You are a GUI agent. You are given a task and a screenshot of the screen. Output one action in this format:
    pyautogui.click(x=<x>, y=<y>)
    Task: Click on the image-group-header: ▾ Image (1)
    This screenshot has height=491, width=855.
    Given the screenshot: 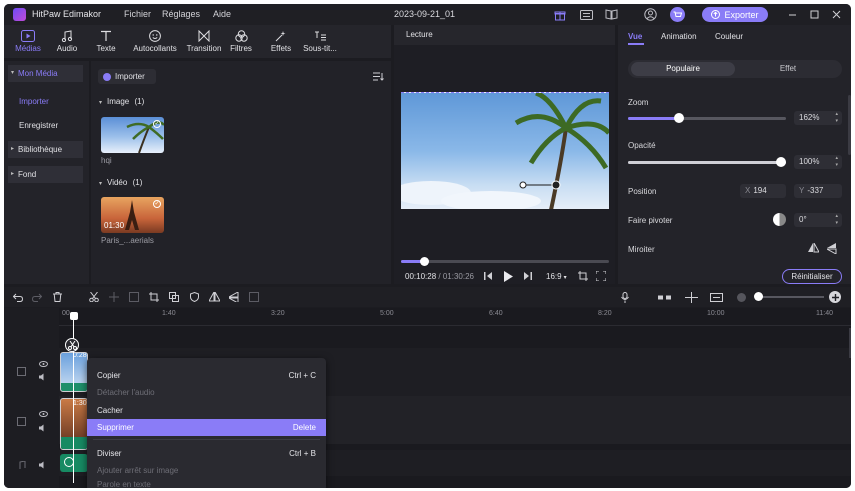 What is the action you would take?
    pyautogui.click(x=121, y=101)
    